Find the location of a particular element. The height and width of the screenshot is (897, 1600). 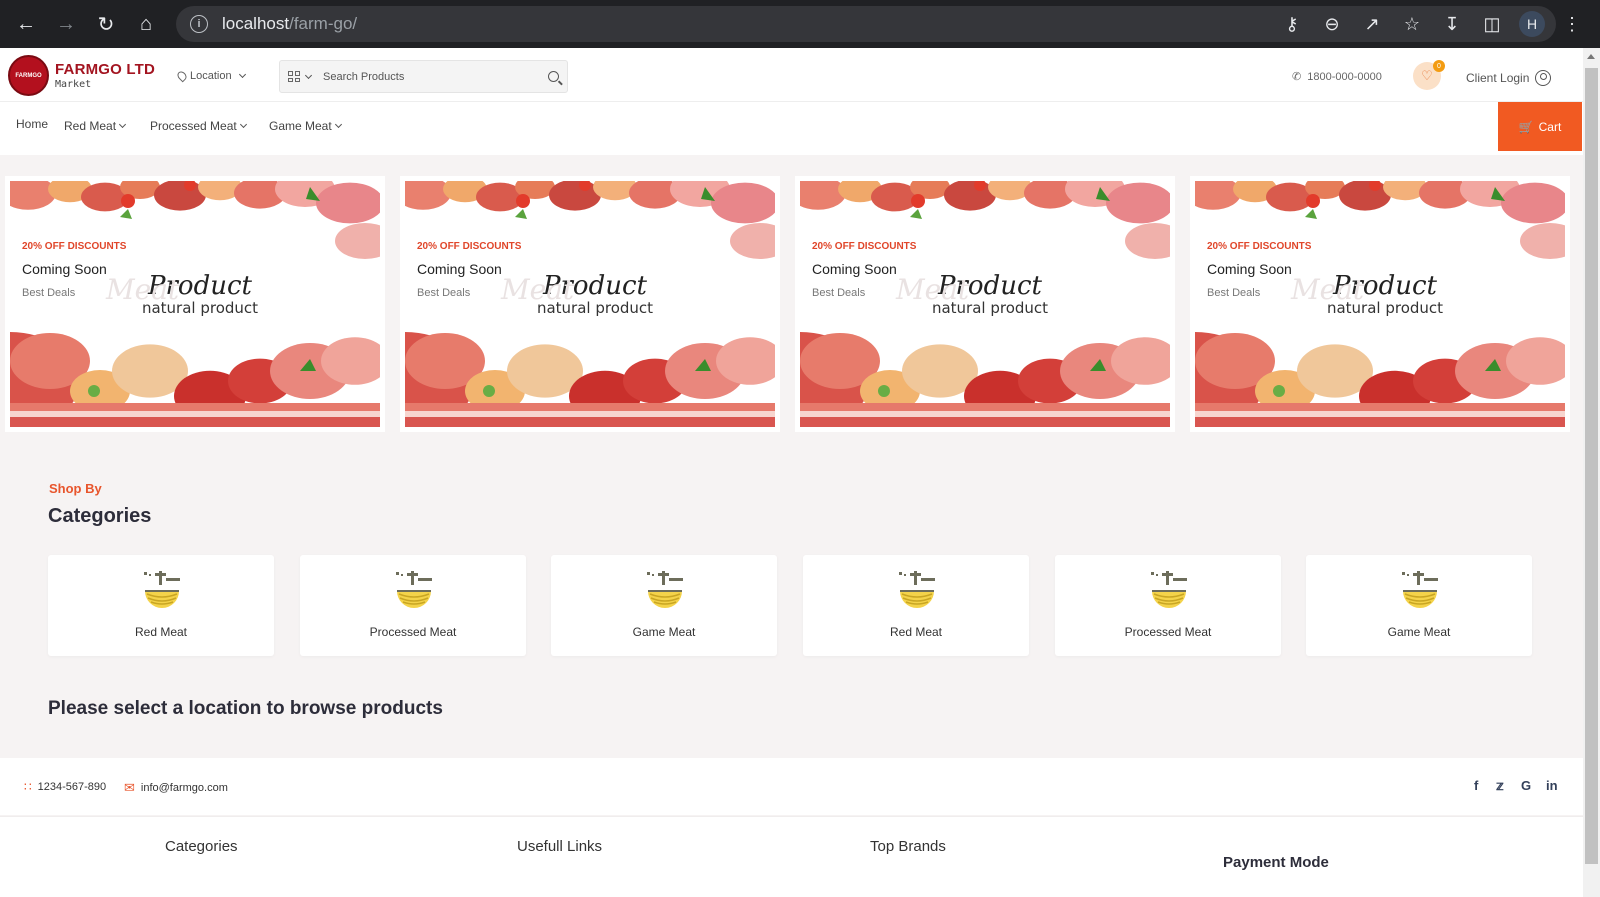

forward-icon: → is located at coordinates (66, 24).